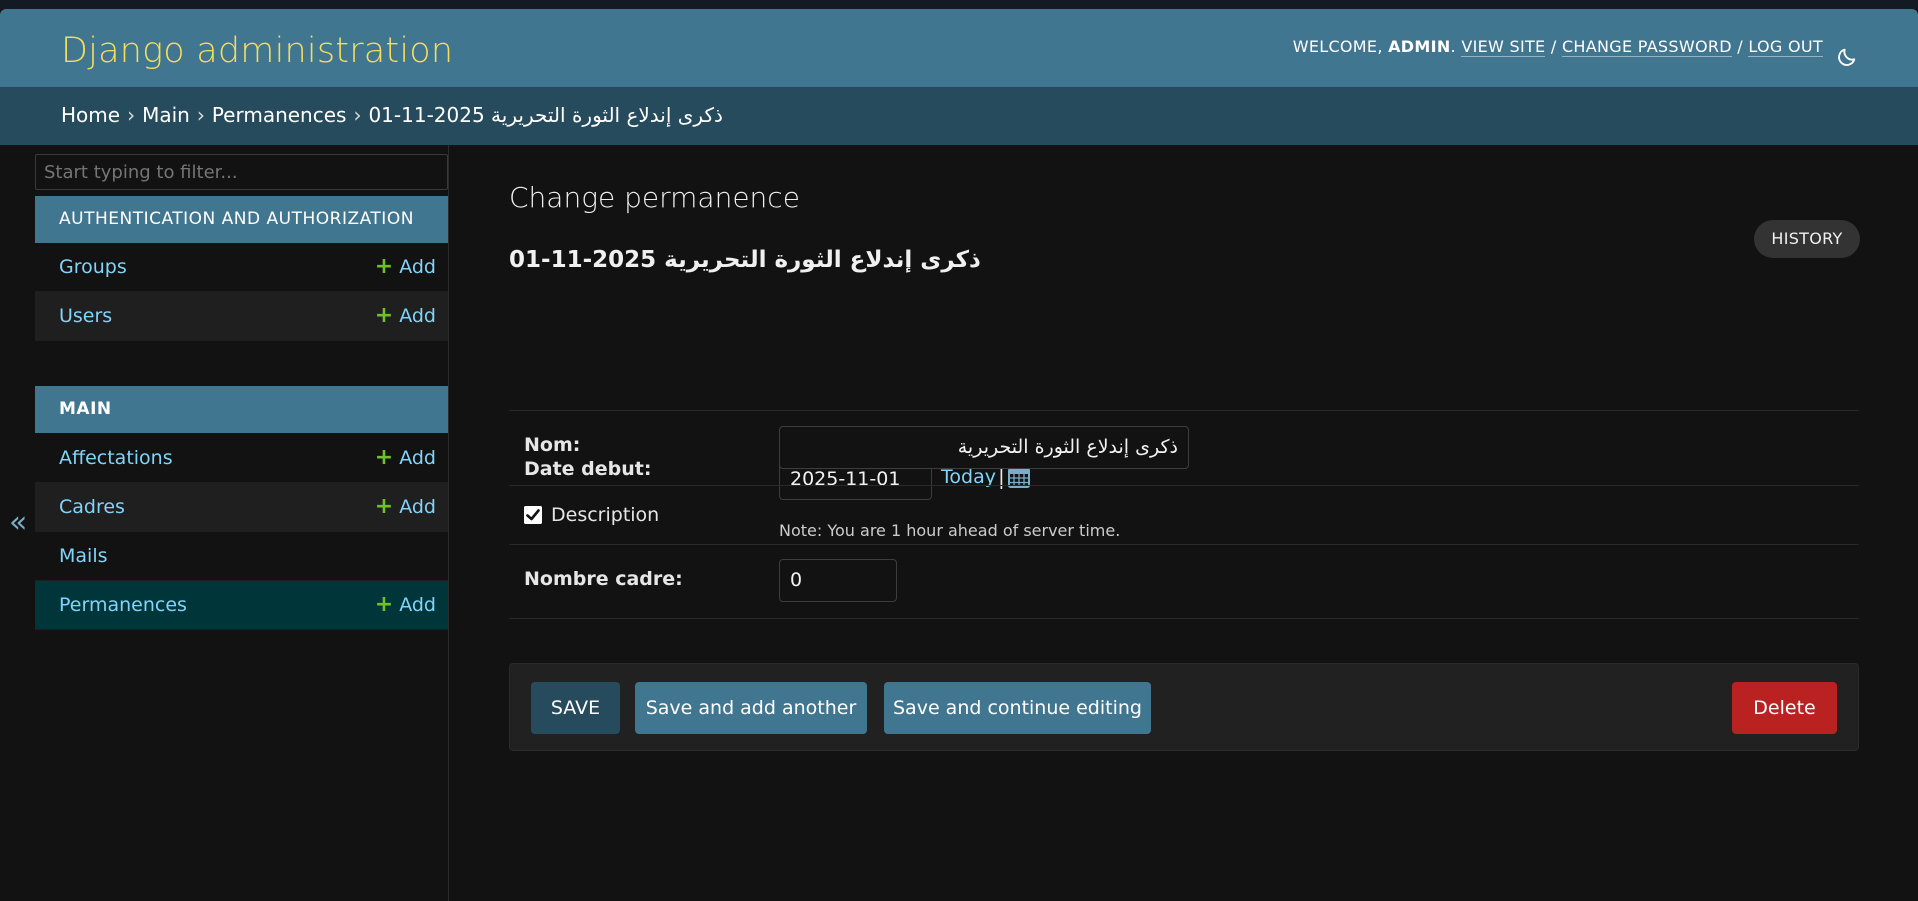 The width and height of the screenshot is (1918, 901). What do you see at coordinates (257, 51) in the screenshot?
I see `site-title: Django administration` at bounding box center [257, 51].